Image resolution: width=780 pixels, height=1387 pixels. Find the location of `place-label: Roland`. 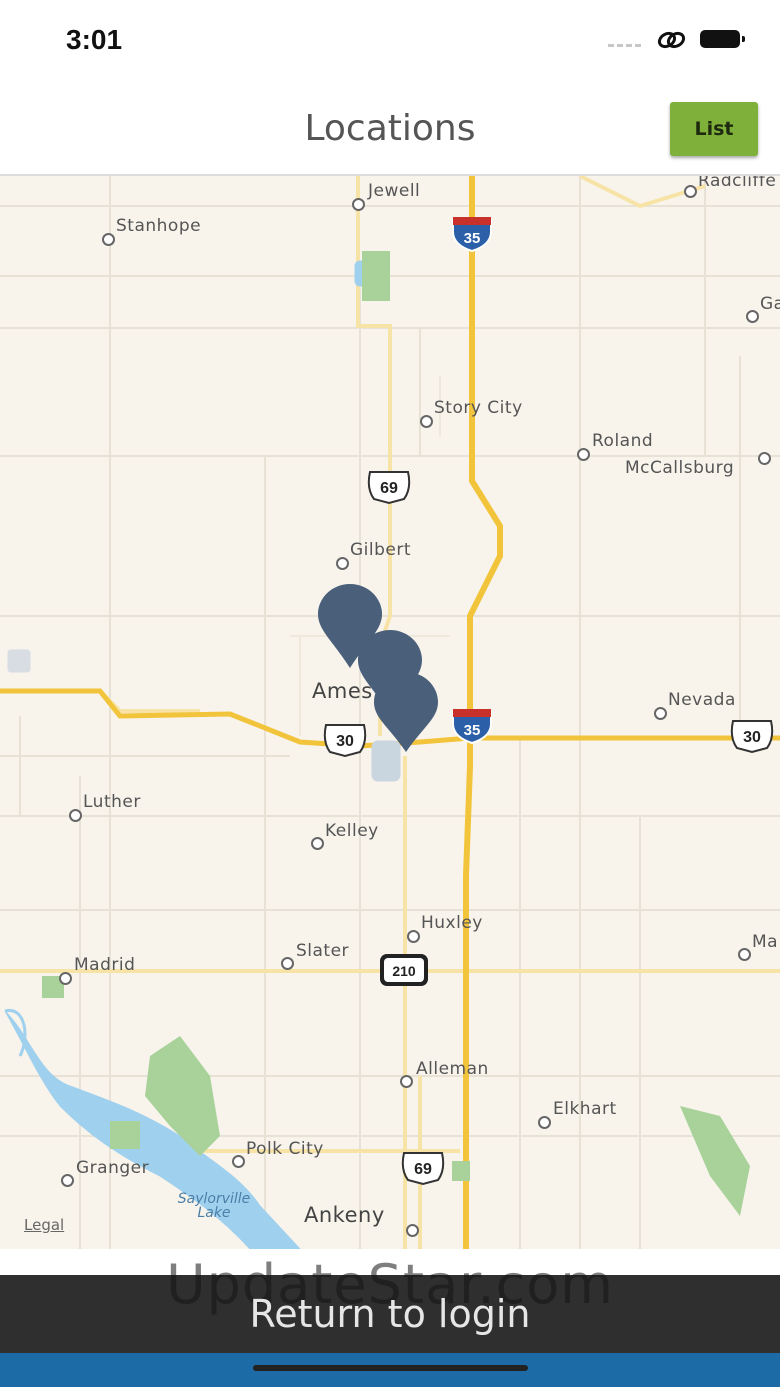

place-label: Roland is located at coordinates (623, 441).